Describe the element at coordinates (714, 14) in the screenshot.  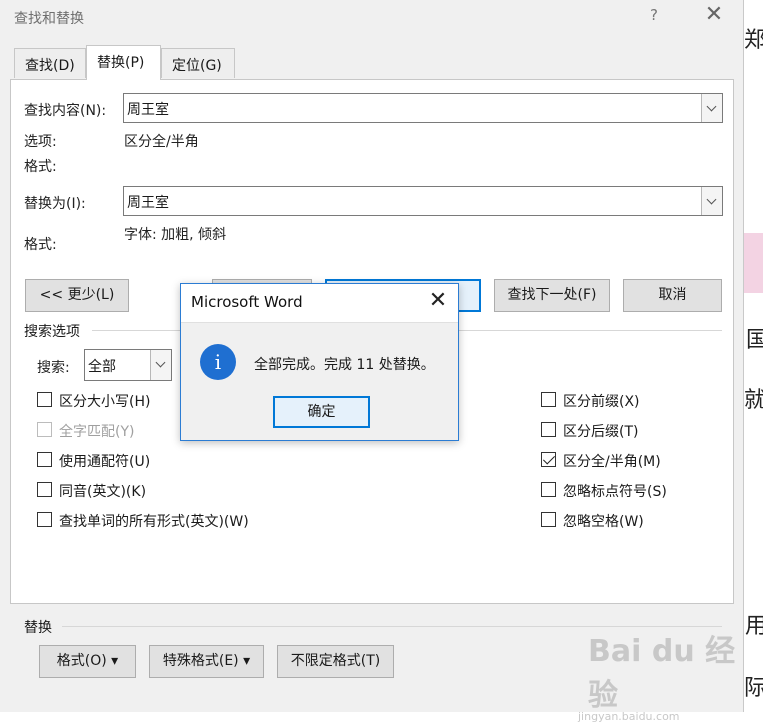
I see `dialog-close-button: ✕` at that location.